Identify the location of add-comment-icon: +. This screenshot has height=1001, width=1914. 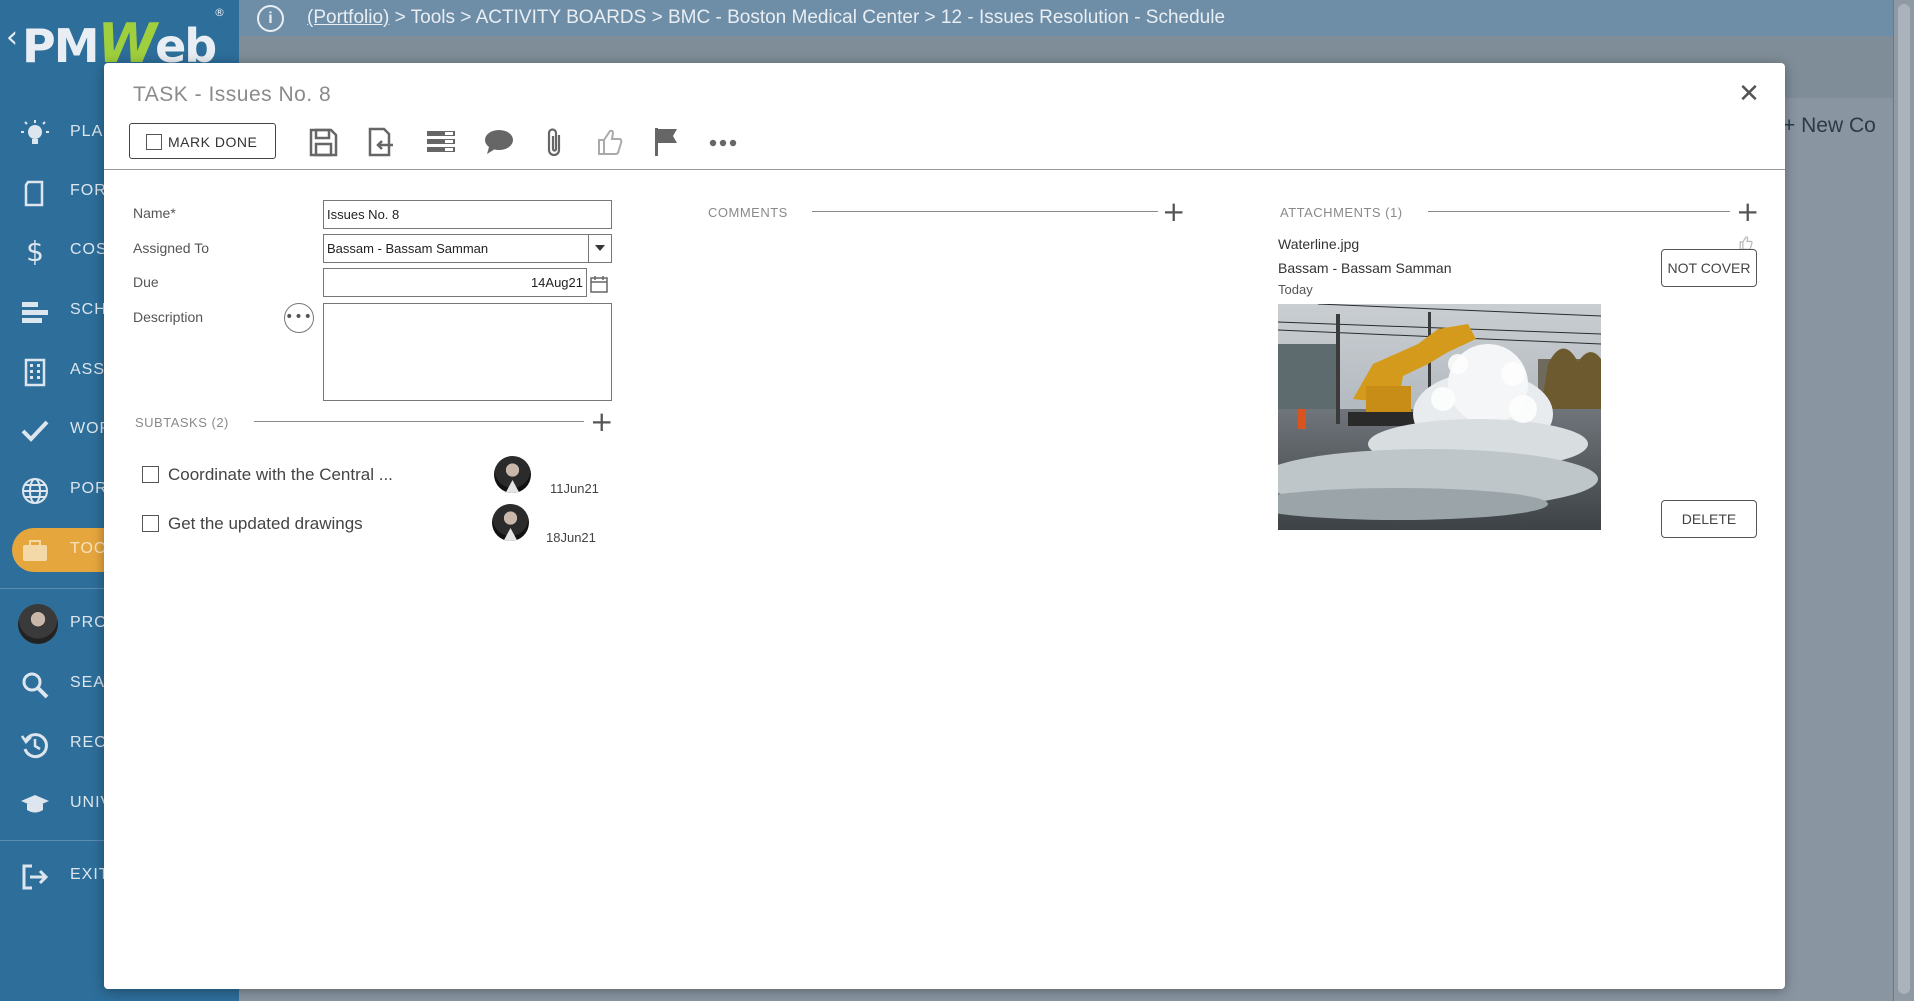
(1173, 212).